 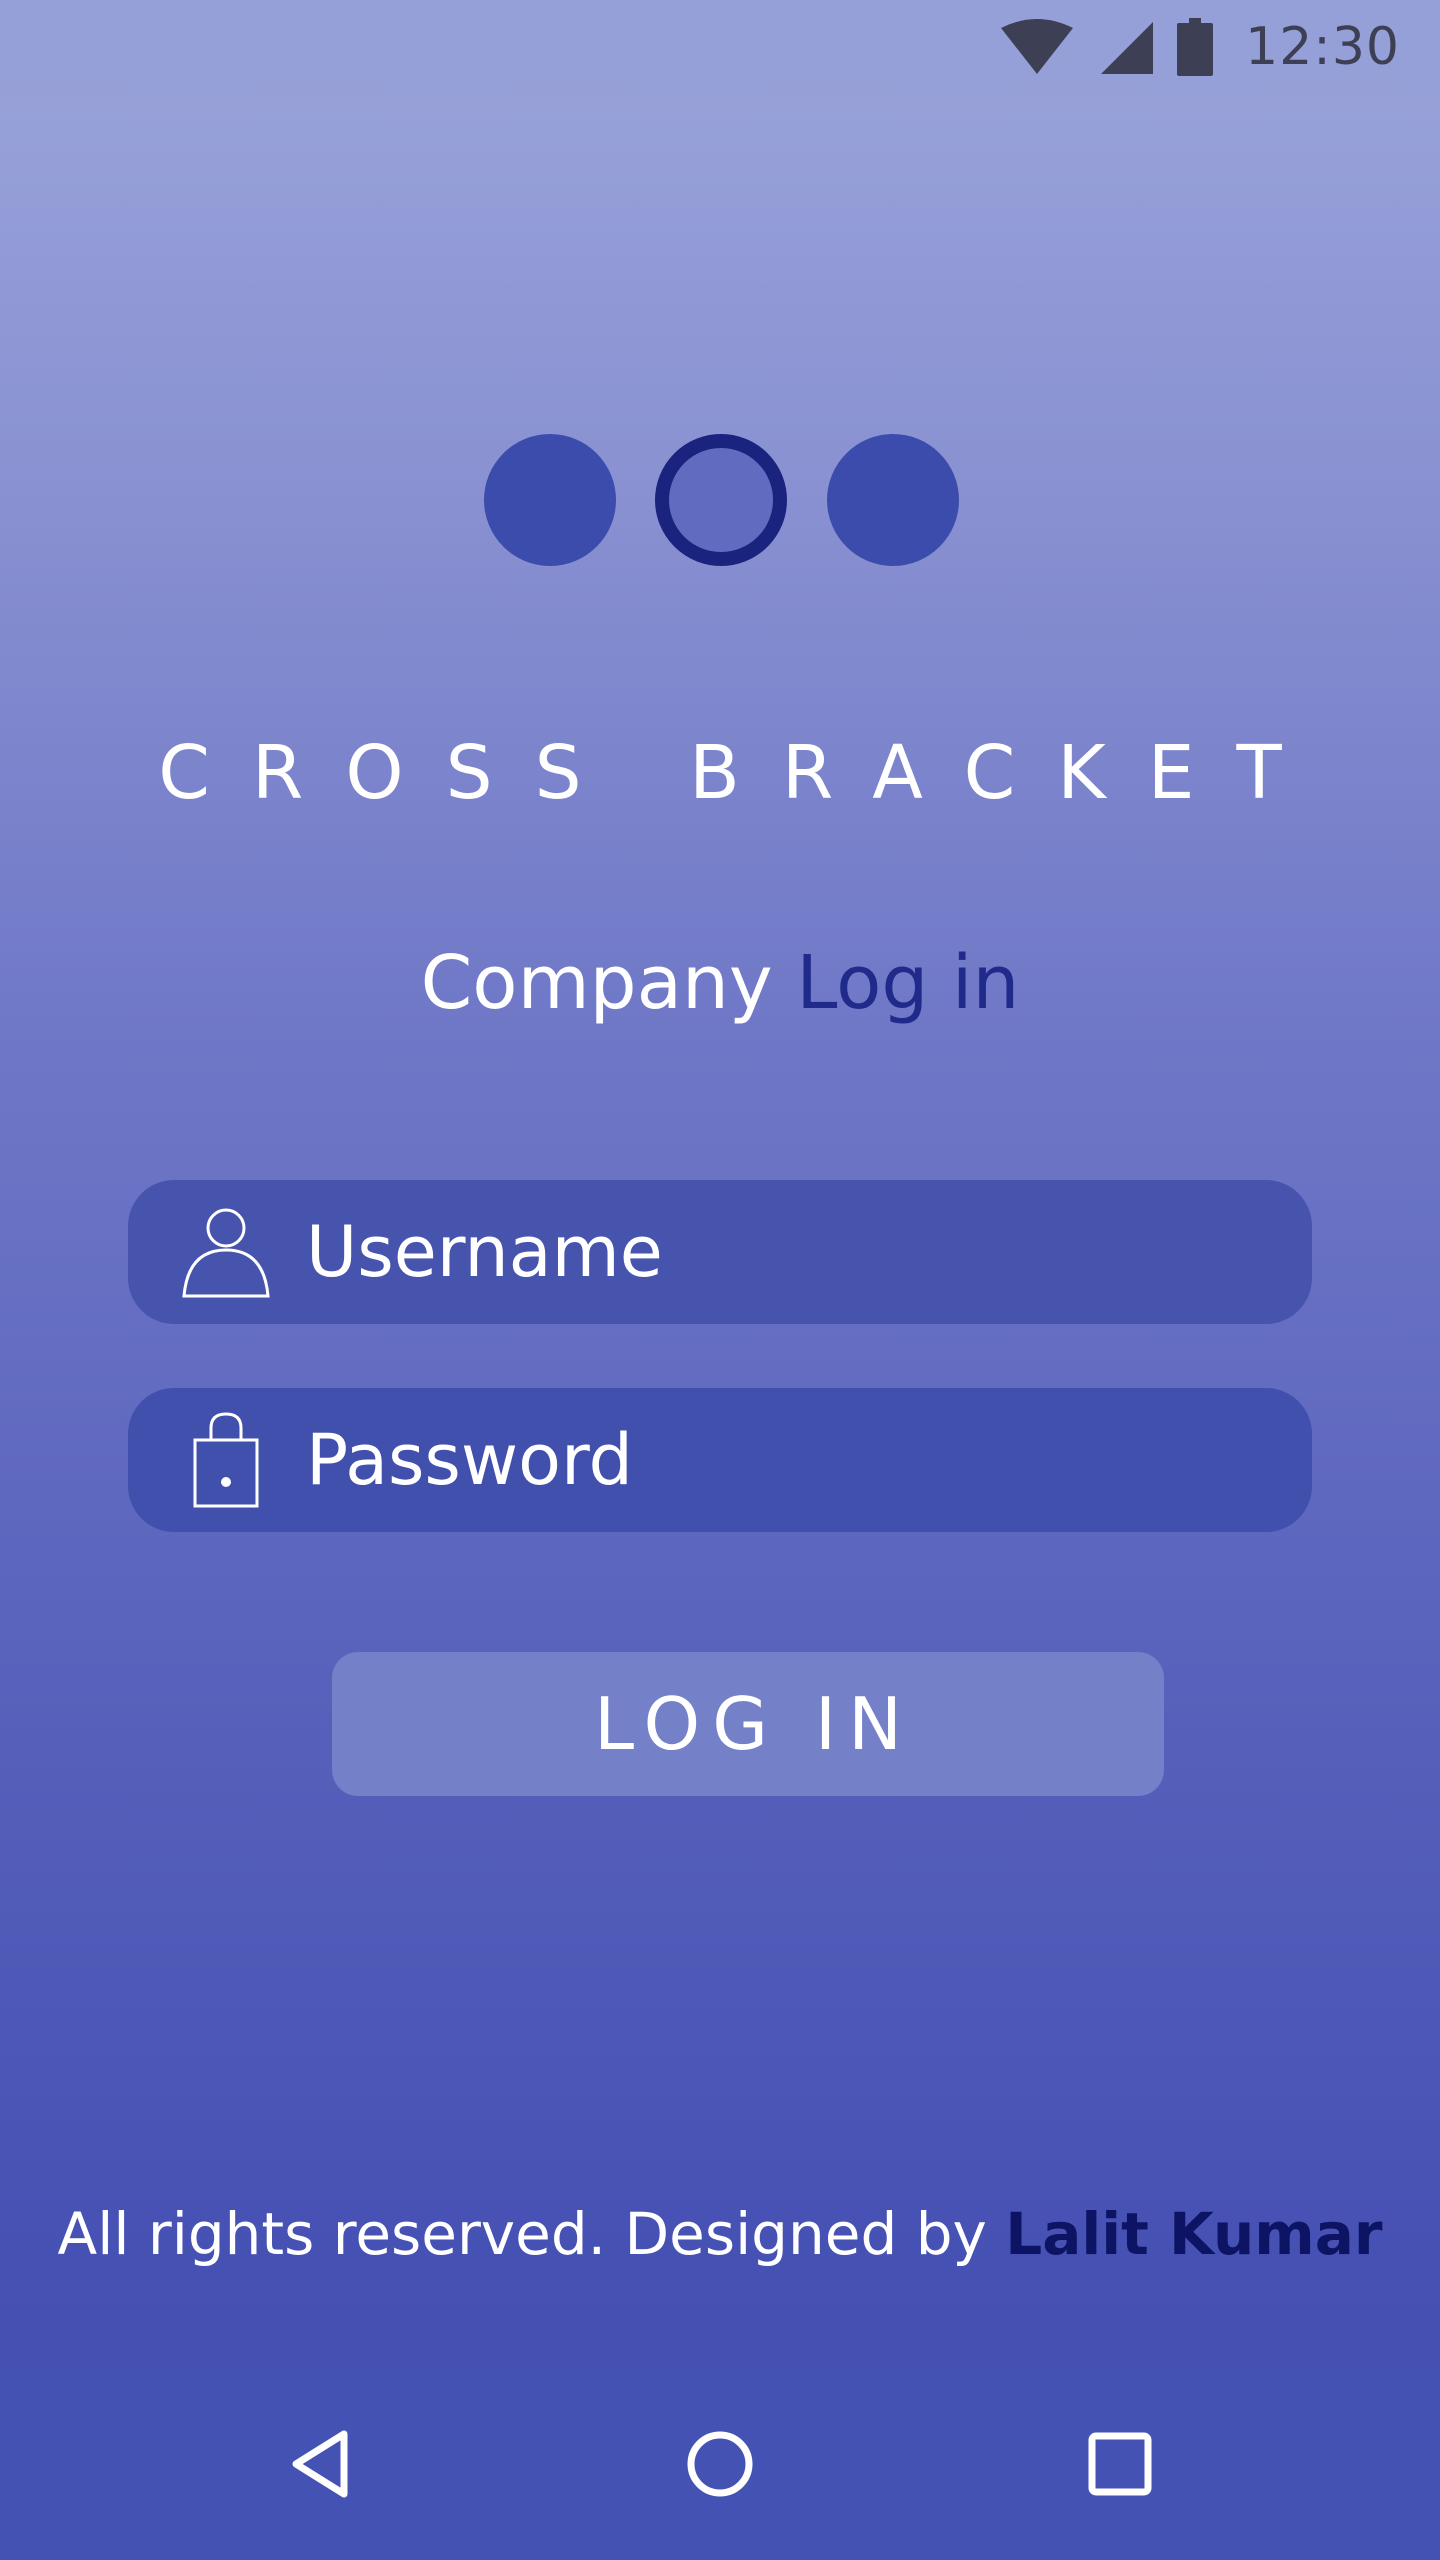 What do you see at coordinates (226, 1252) in the screenshot?
I see `person-icon` at bounding box center [226, 1252].